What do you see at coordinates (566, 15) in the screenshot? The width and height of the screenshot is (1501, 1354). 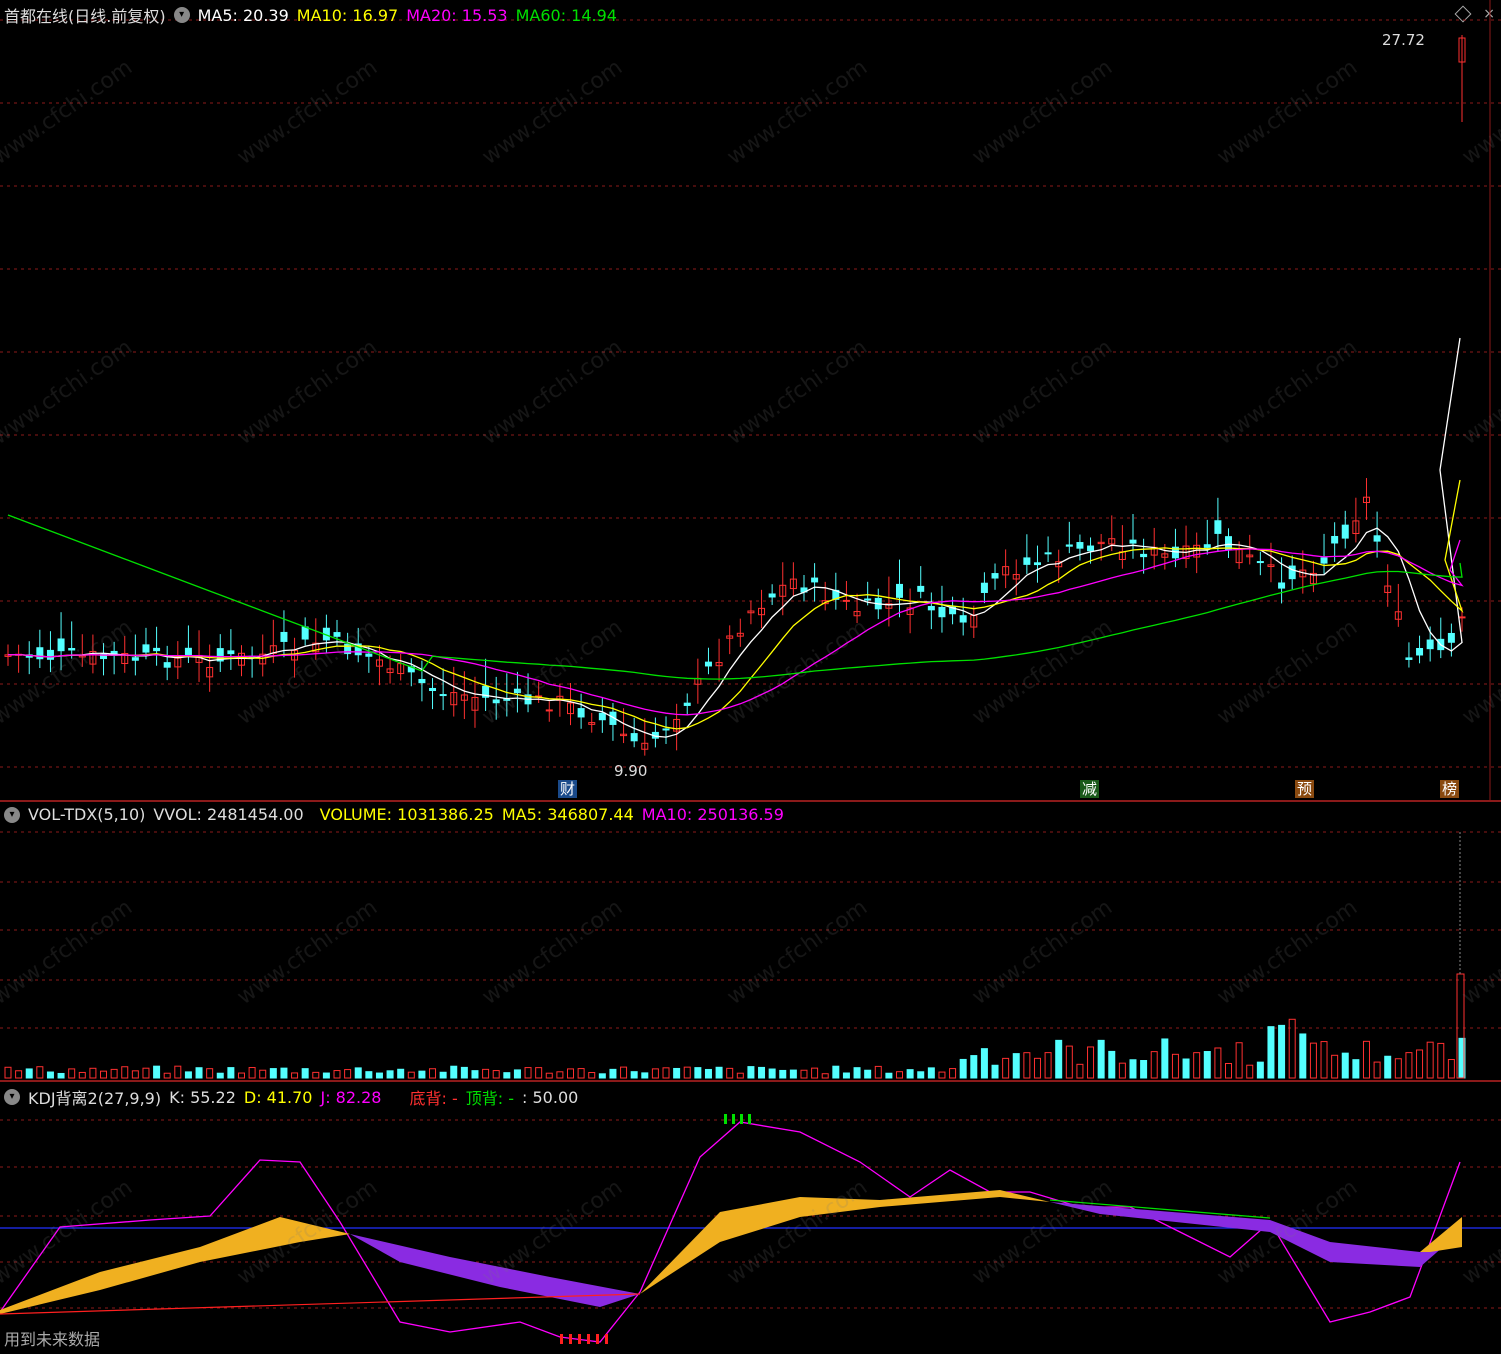 I see `ma60-value: MA60: 14.94` at bounding box center [566, 15].